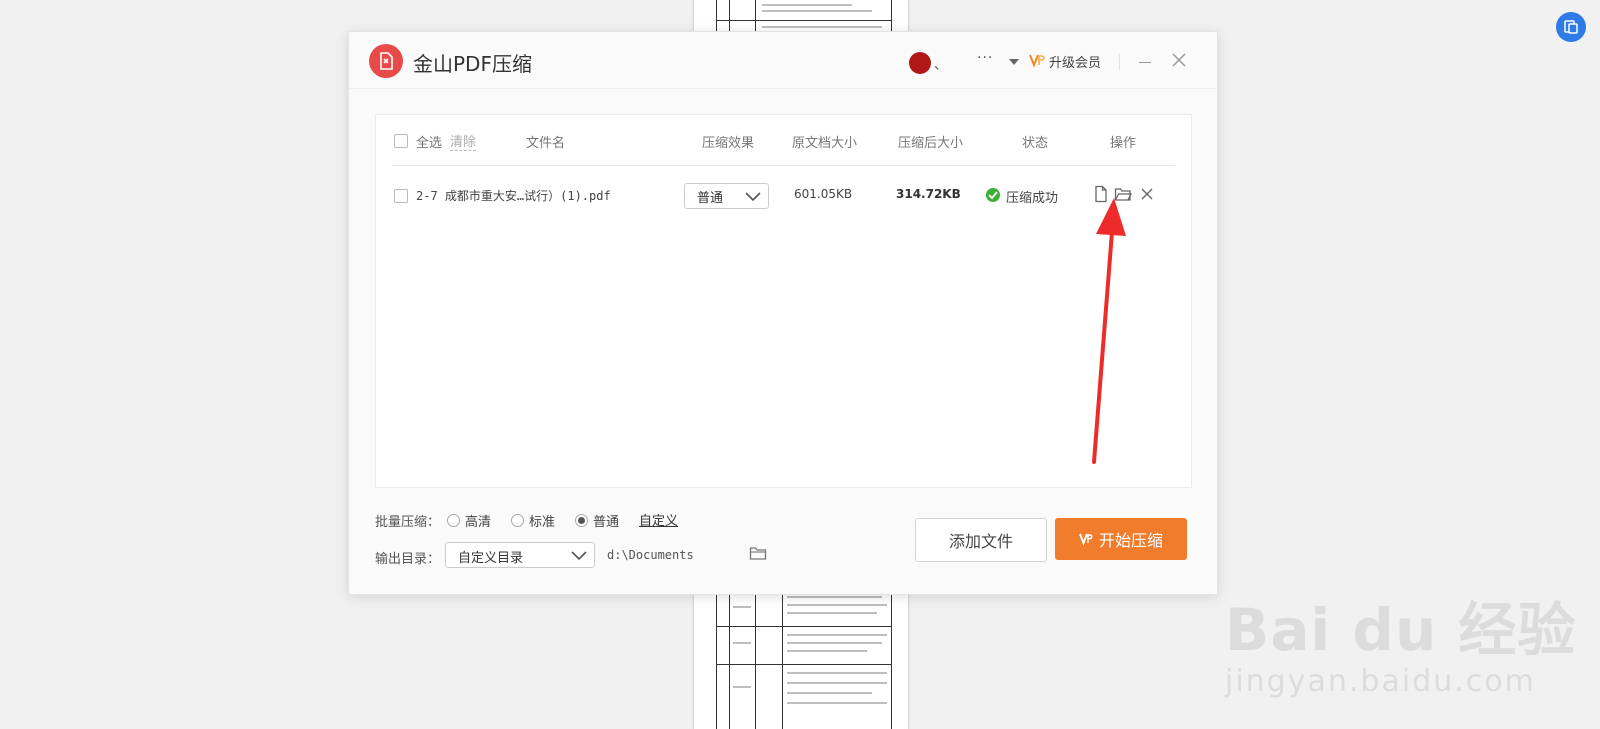 The image size is (1600, 729). What do you see at coordinates (401, 196) in the screenshot?
I see `file-row-checkbox` at bounding box center [401, 196].